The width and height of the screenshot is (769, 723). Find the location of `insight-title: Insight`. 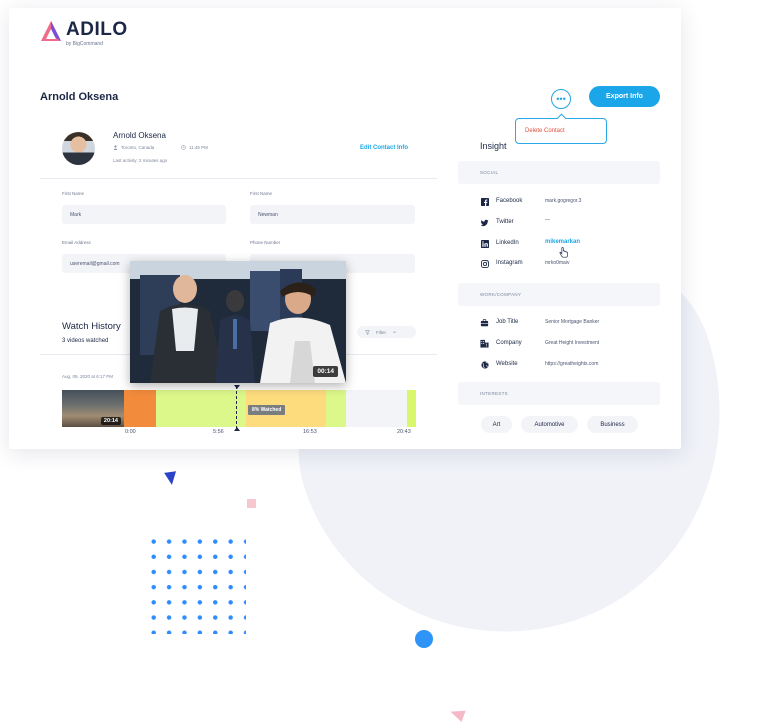

insight-title: Insight is located at coordinates (493, 146).